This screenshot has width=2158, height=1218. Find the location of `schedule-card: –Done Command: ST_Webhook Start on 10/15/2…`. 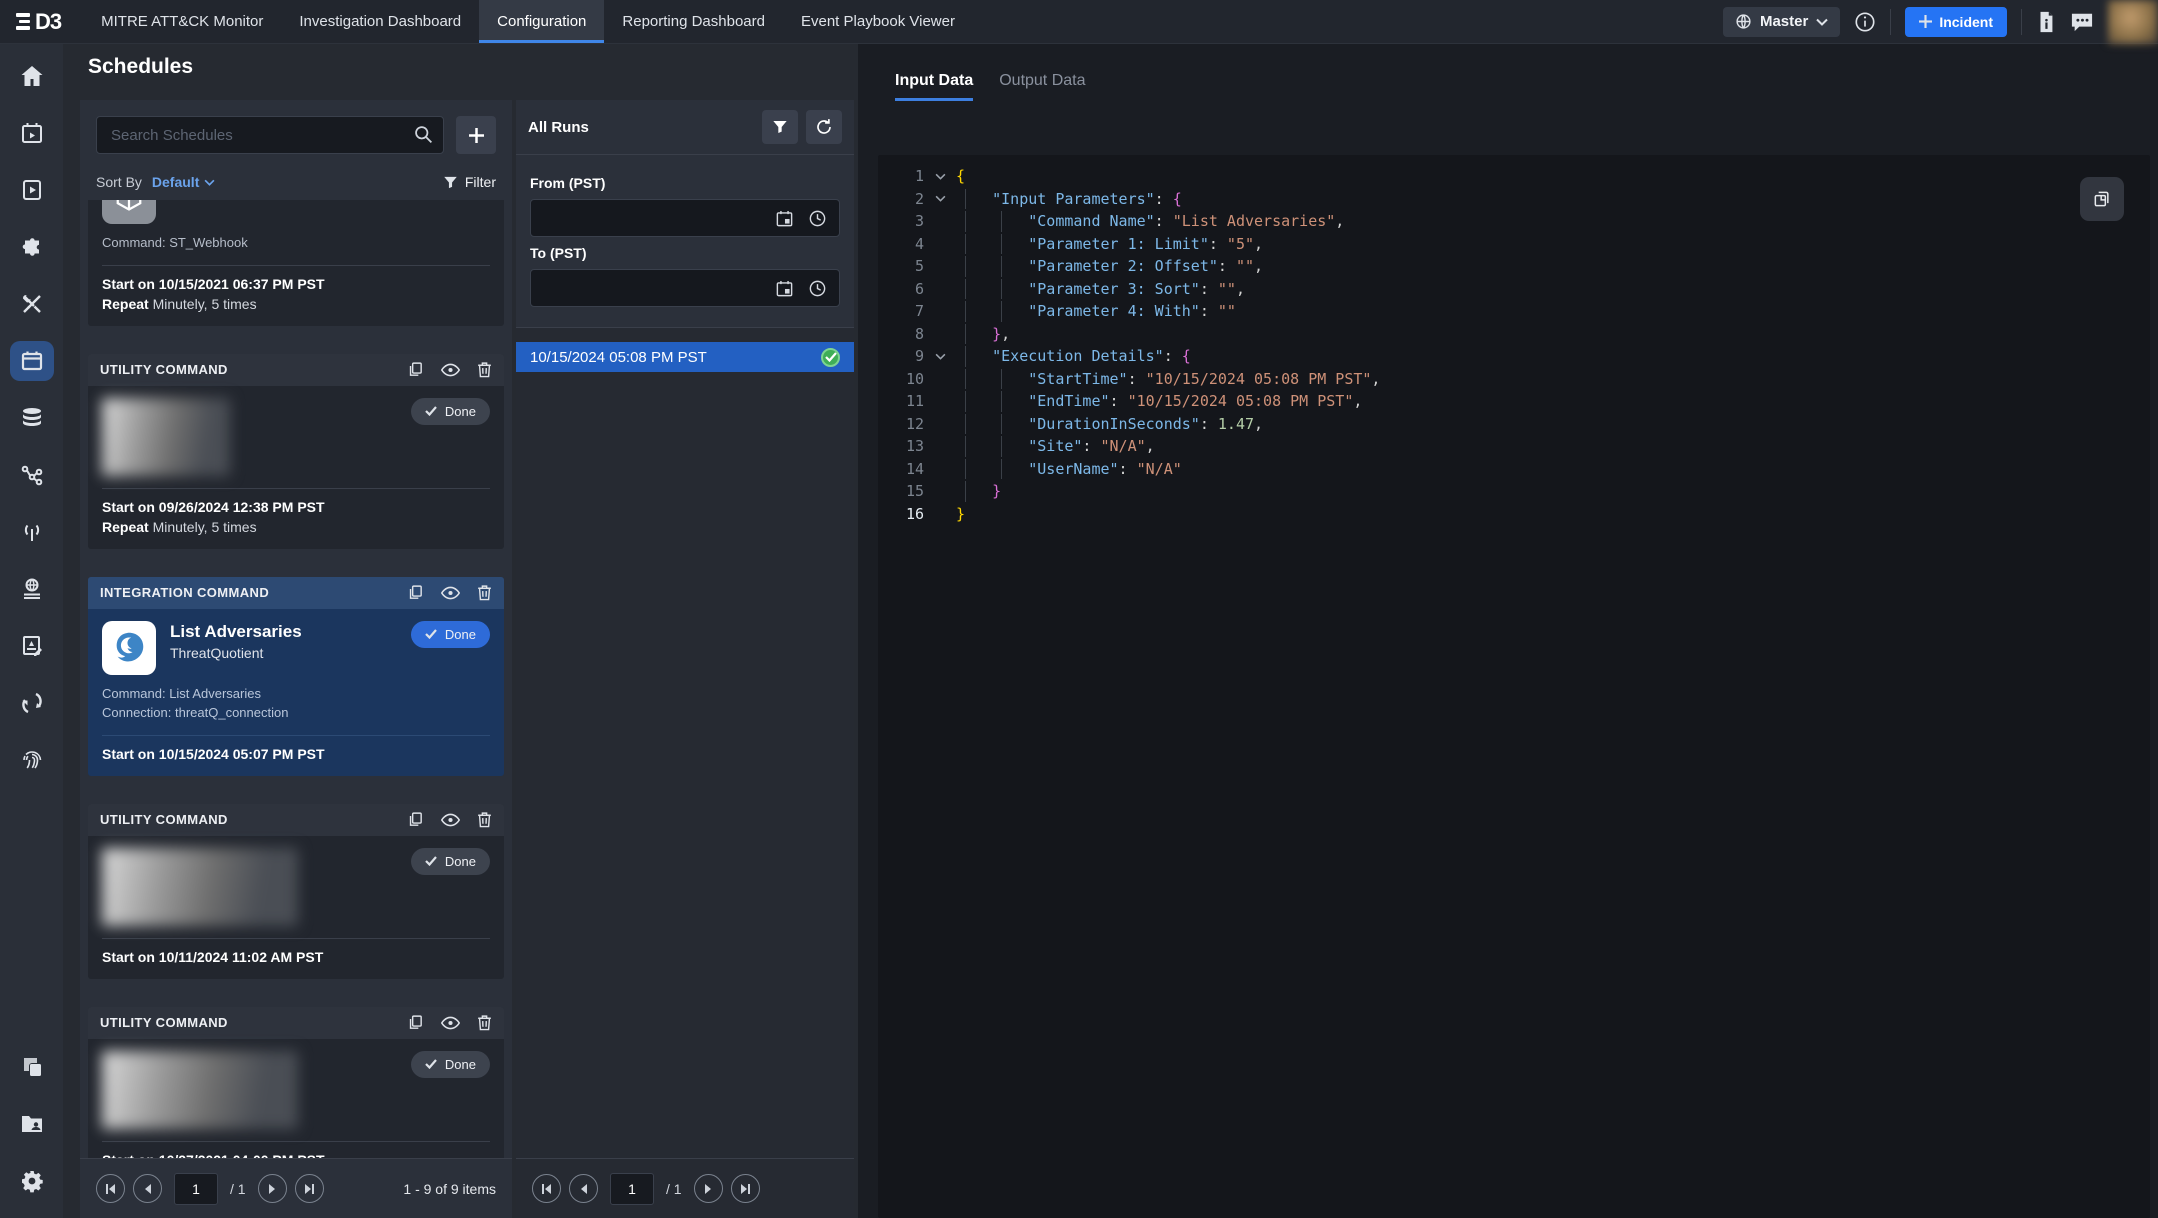

schedule-card: –Done Command: ST_Webhook Start on 10/15/2… is located at coordinates (296, 263).